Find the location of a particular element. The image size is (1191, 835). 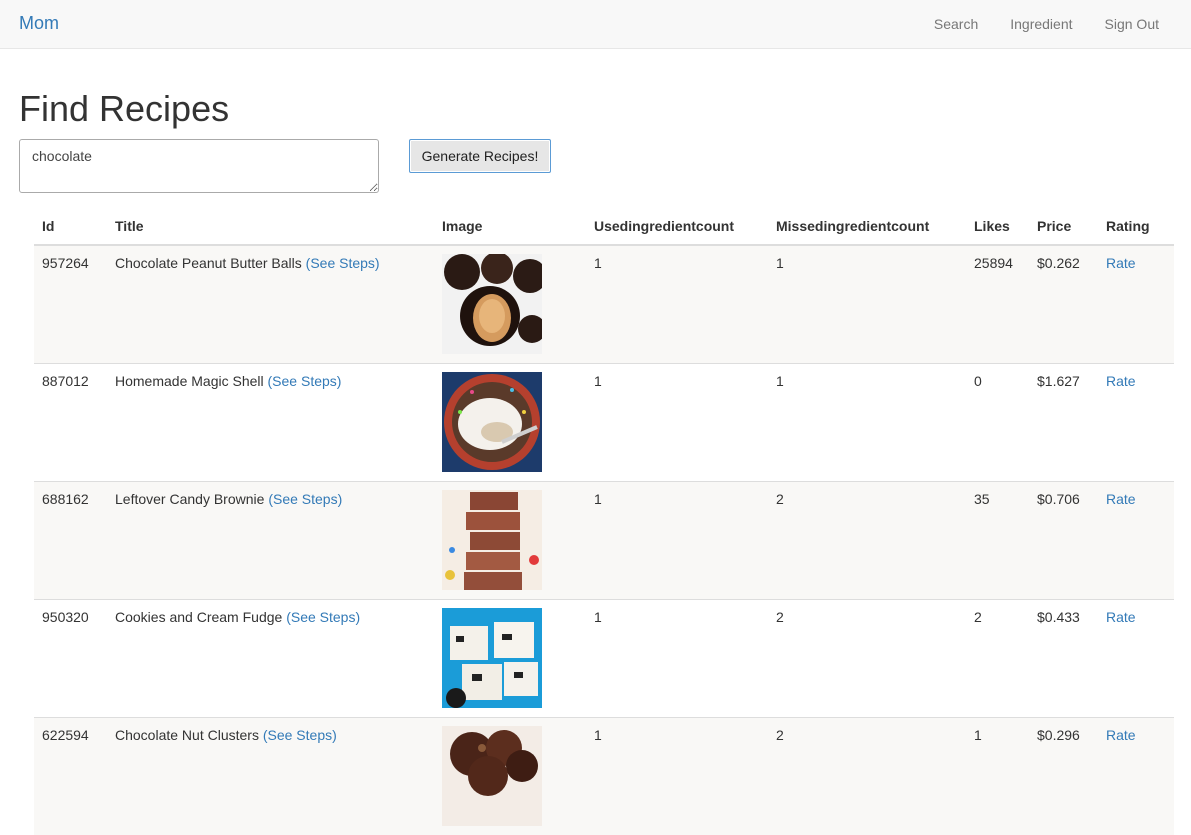

header-title: Title is located at coordinates (270, 226).